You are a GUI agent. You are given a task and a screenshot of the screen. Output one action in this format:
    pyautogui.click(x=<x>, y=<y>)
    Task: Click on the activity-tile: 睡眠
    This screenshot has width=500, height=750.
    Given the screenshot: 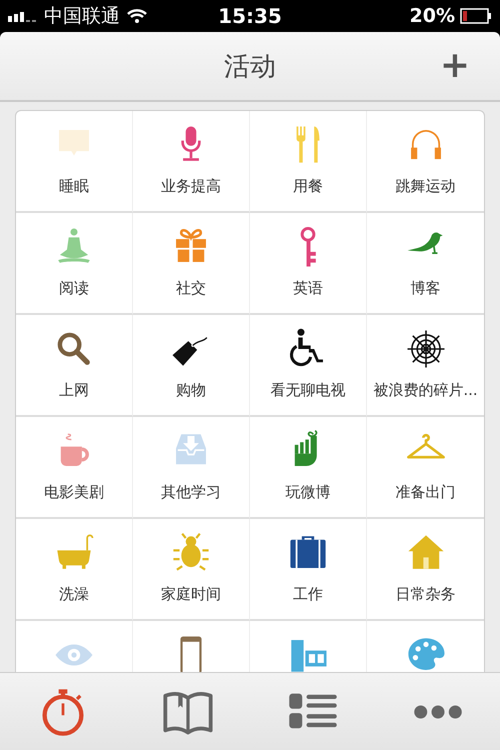 What is the action you would take?
    pyautogui.click(x=74, y=162)
    